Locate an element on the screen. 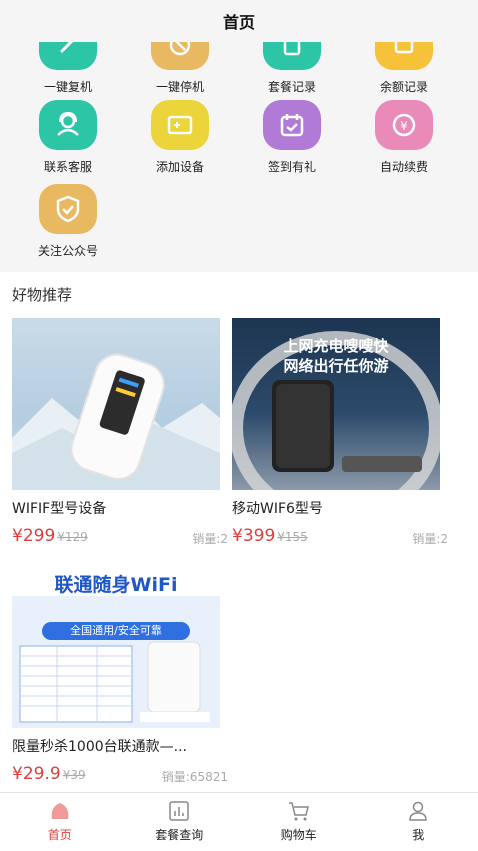 Image resolution: width=478 pixels, height=851 pixels. menu-item-balance-records: 余额记录 is located at coordinates (404, 68).